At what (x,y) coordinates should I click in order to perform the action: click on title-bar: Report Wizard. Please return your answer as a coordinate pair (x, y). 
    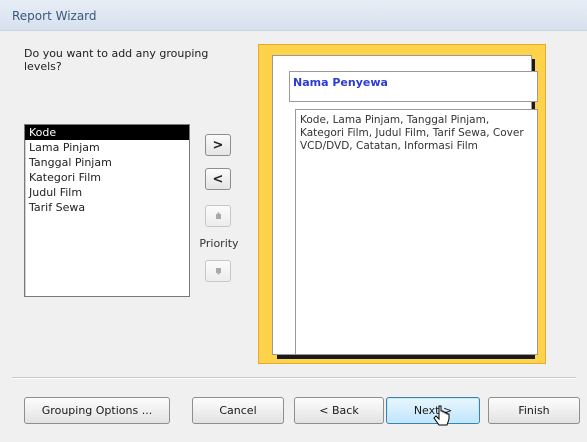
    Looking at the image, I should click on (293, 15).